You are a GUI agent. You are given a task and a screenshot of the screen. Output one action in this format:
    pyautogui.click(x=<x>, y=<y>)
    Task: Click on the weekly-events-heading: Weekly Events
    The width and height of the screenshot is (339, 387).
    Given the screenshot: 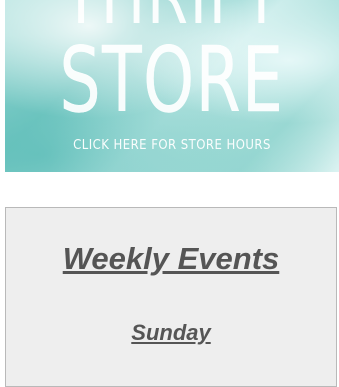 What is the action you would take?
    pyautogui.click(x=171, y=258)
    